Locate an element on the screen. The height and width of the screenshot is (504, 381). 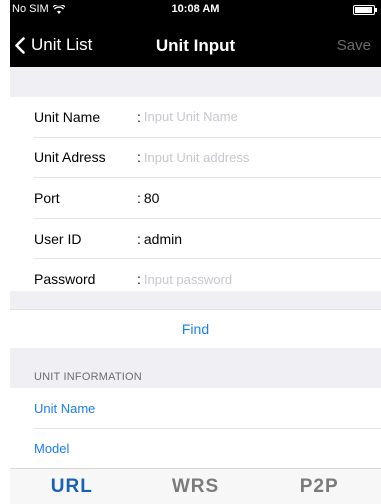
port-label: Port is located at coordinates (47, 197).